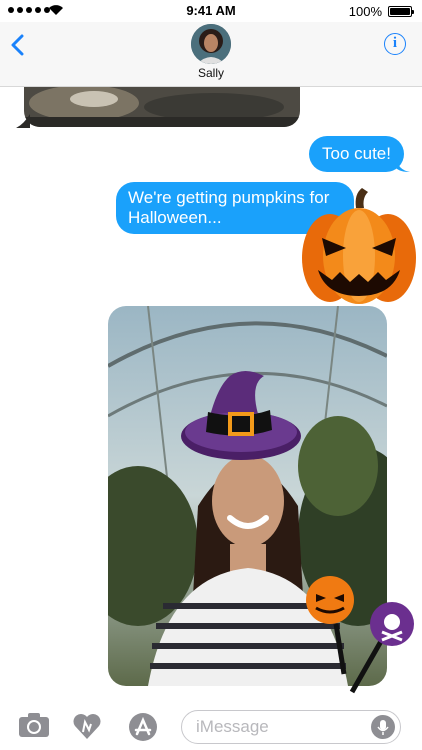 This screenshot has width=422, height=750. I want to click on battery-icon, so click(401, 11).